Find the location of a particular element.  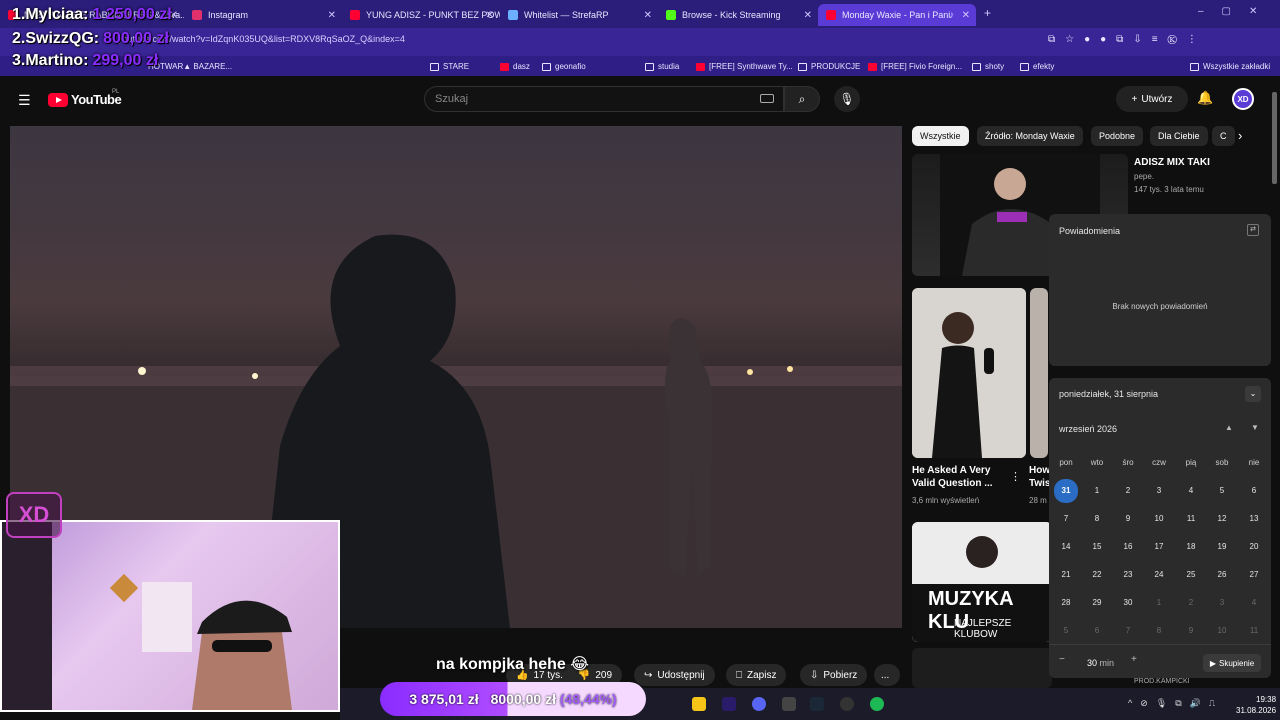

new-tab-button: + is located at coordinates (987, 13).